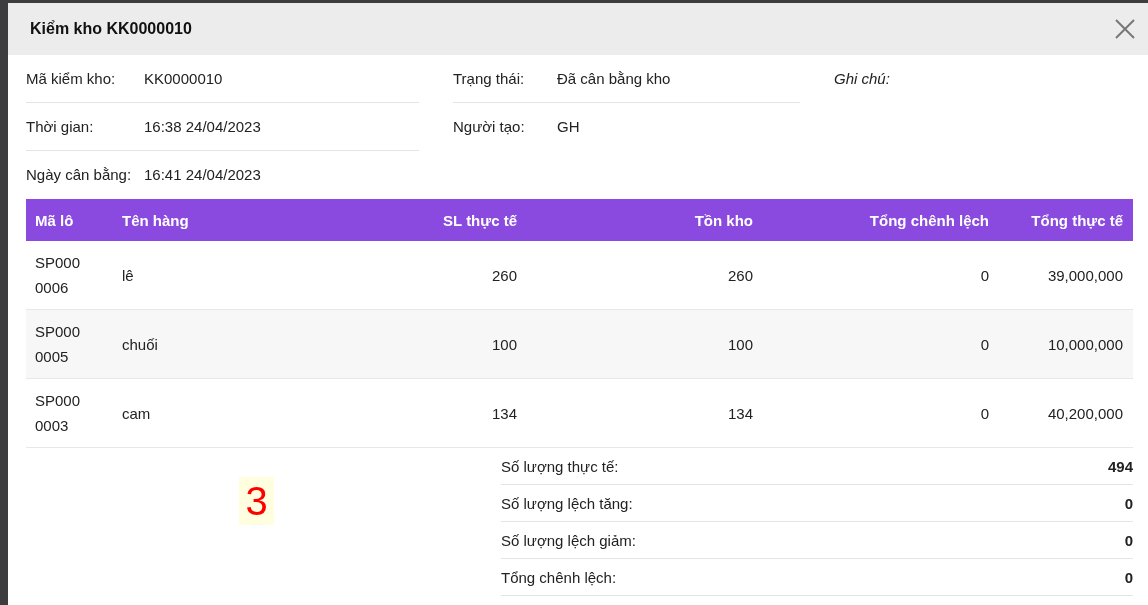 Image resolution: width=1148 pixels, height=605 pixels. I want to click on field-label: Mã kiểm kho:, so click(71, 78).